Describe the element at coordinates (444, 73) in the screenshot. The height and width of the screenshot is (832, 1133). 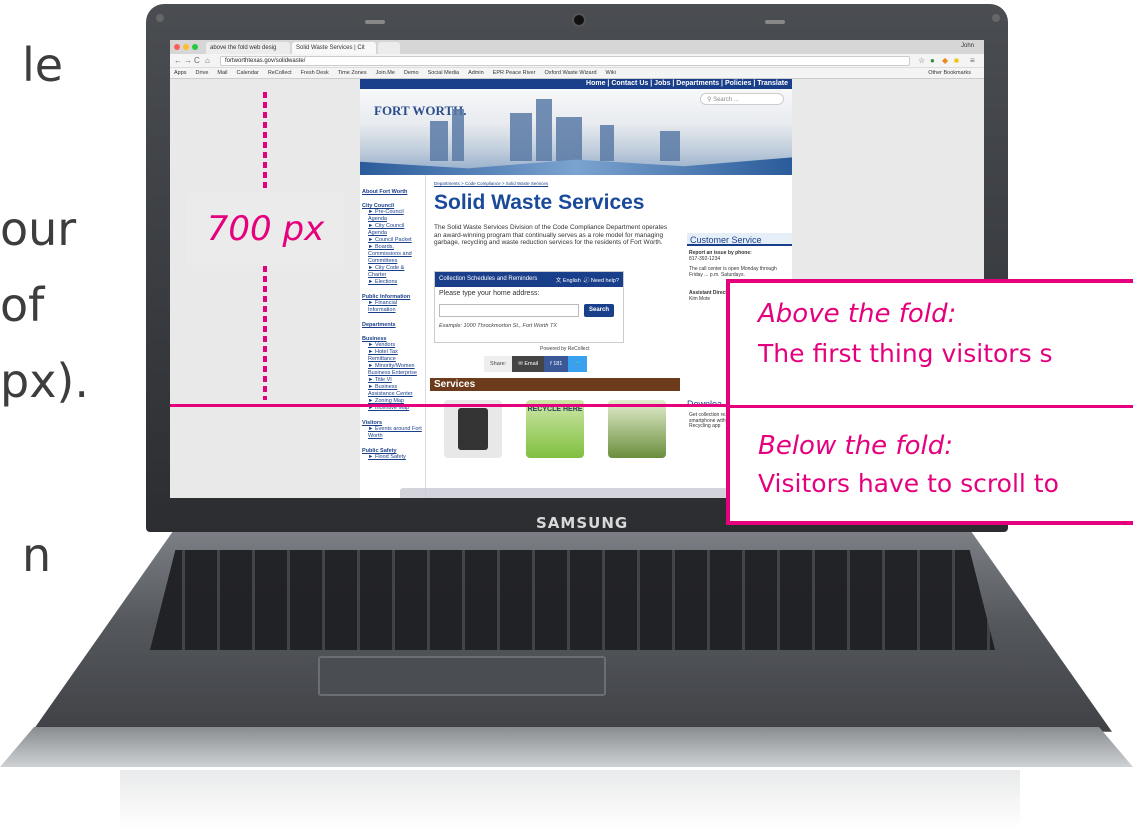
I see `bookmark-item: Social Media` at that location.